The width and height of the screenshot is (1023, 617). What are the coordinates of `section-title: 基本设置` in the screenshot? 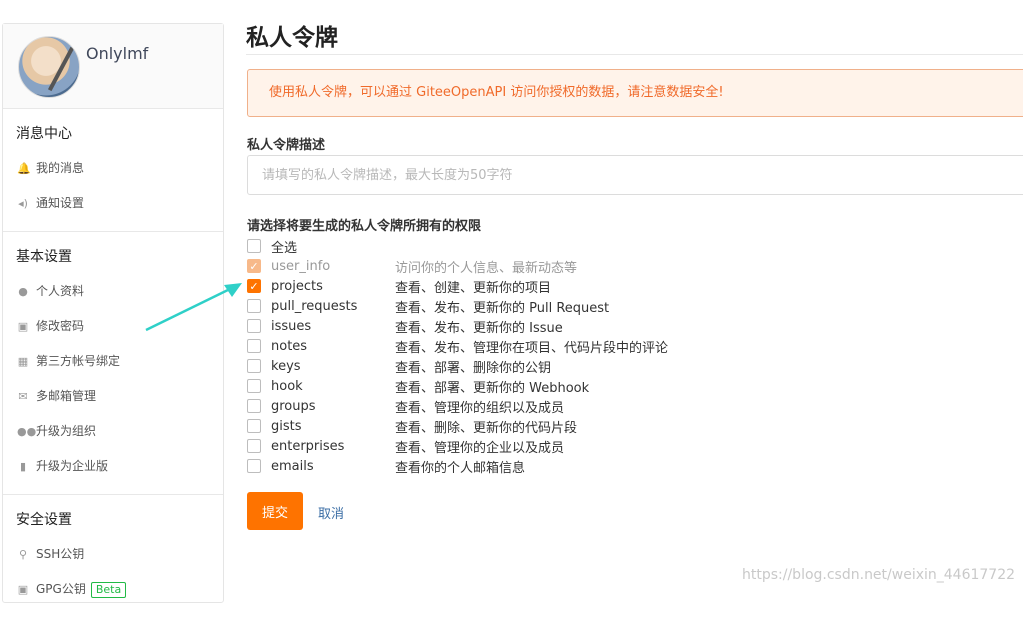 It's located at (44, 257).